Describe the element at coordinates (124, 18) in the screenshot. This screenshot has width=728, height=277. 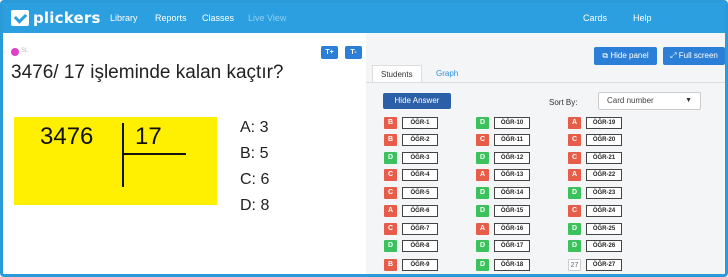
I see `nav-library: Library` at that location.